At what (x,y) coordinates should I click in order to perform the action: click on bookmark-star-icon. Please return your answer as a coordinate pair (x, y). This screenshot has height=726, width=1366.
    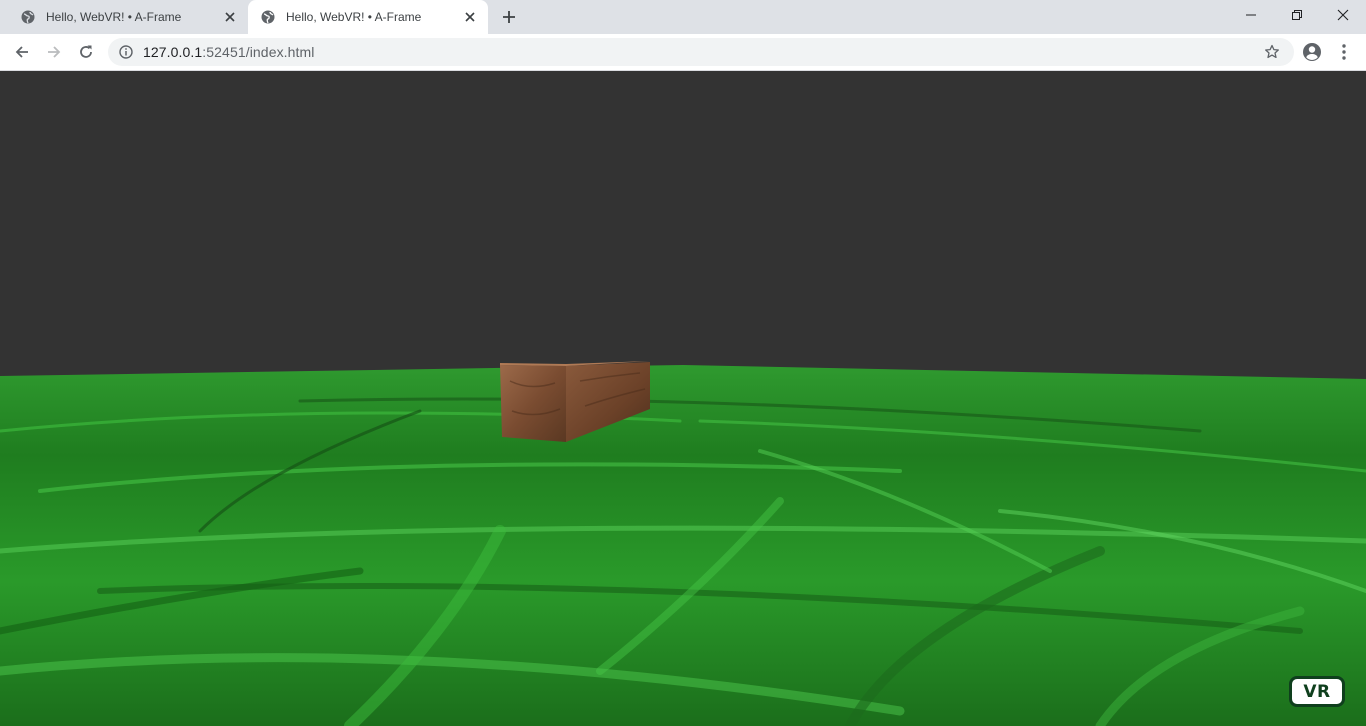
    Looking at the image, I should click on (1272, 52).